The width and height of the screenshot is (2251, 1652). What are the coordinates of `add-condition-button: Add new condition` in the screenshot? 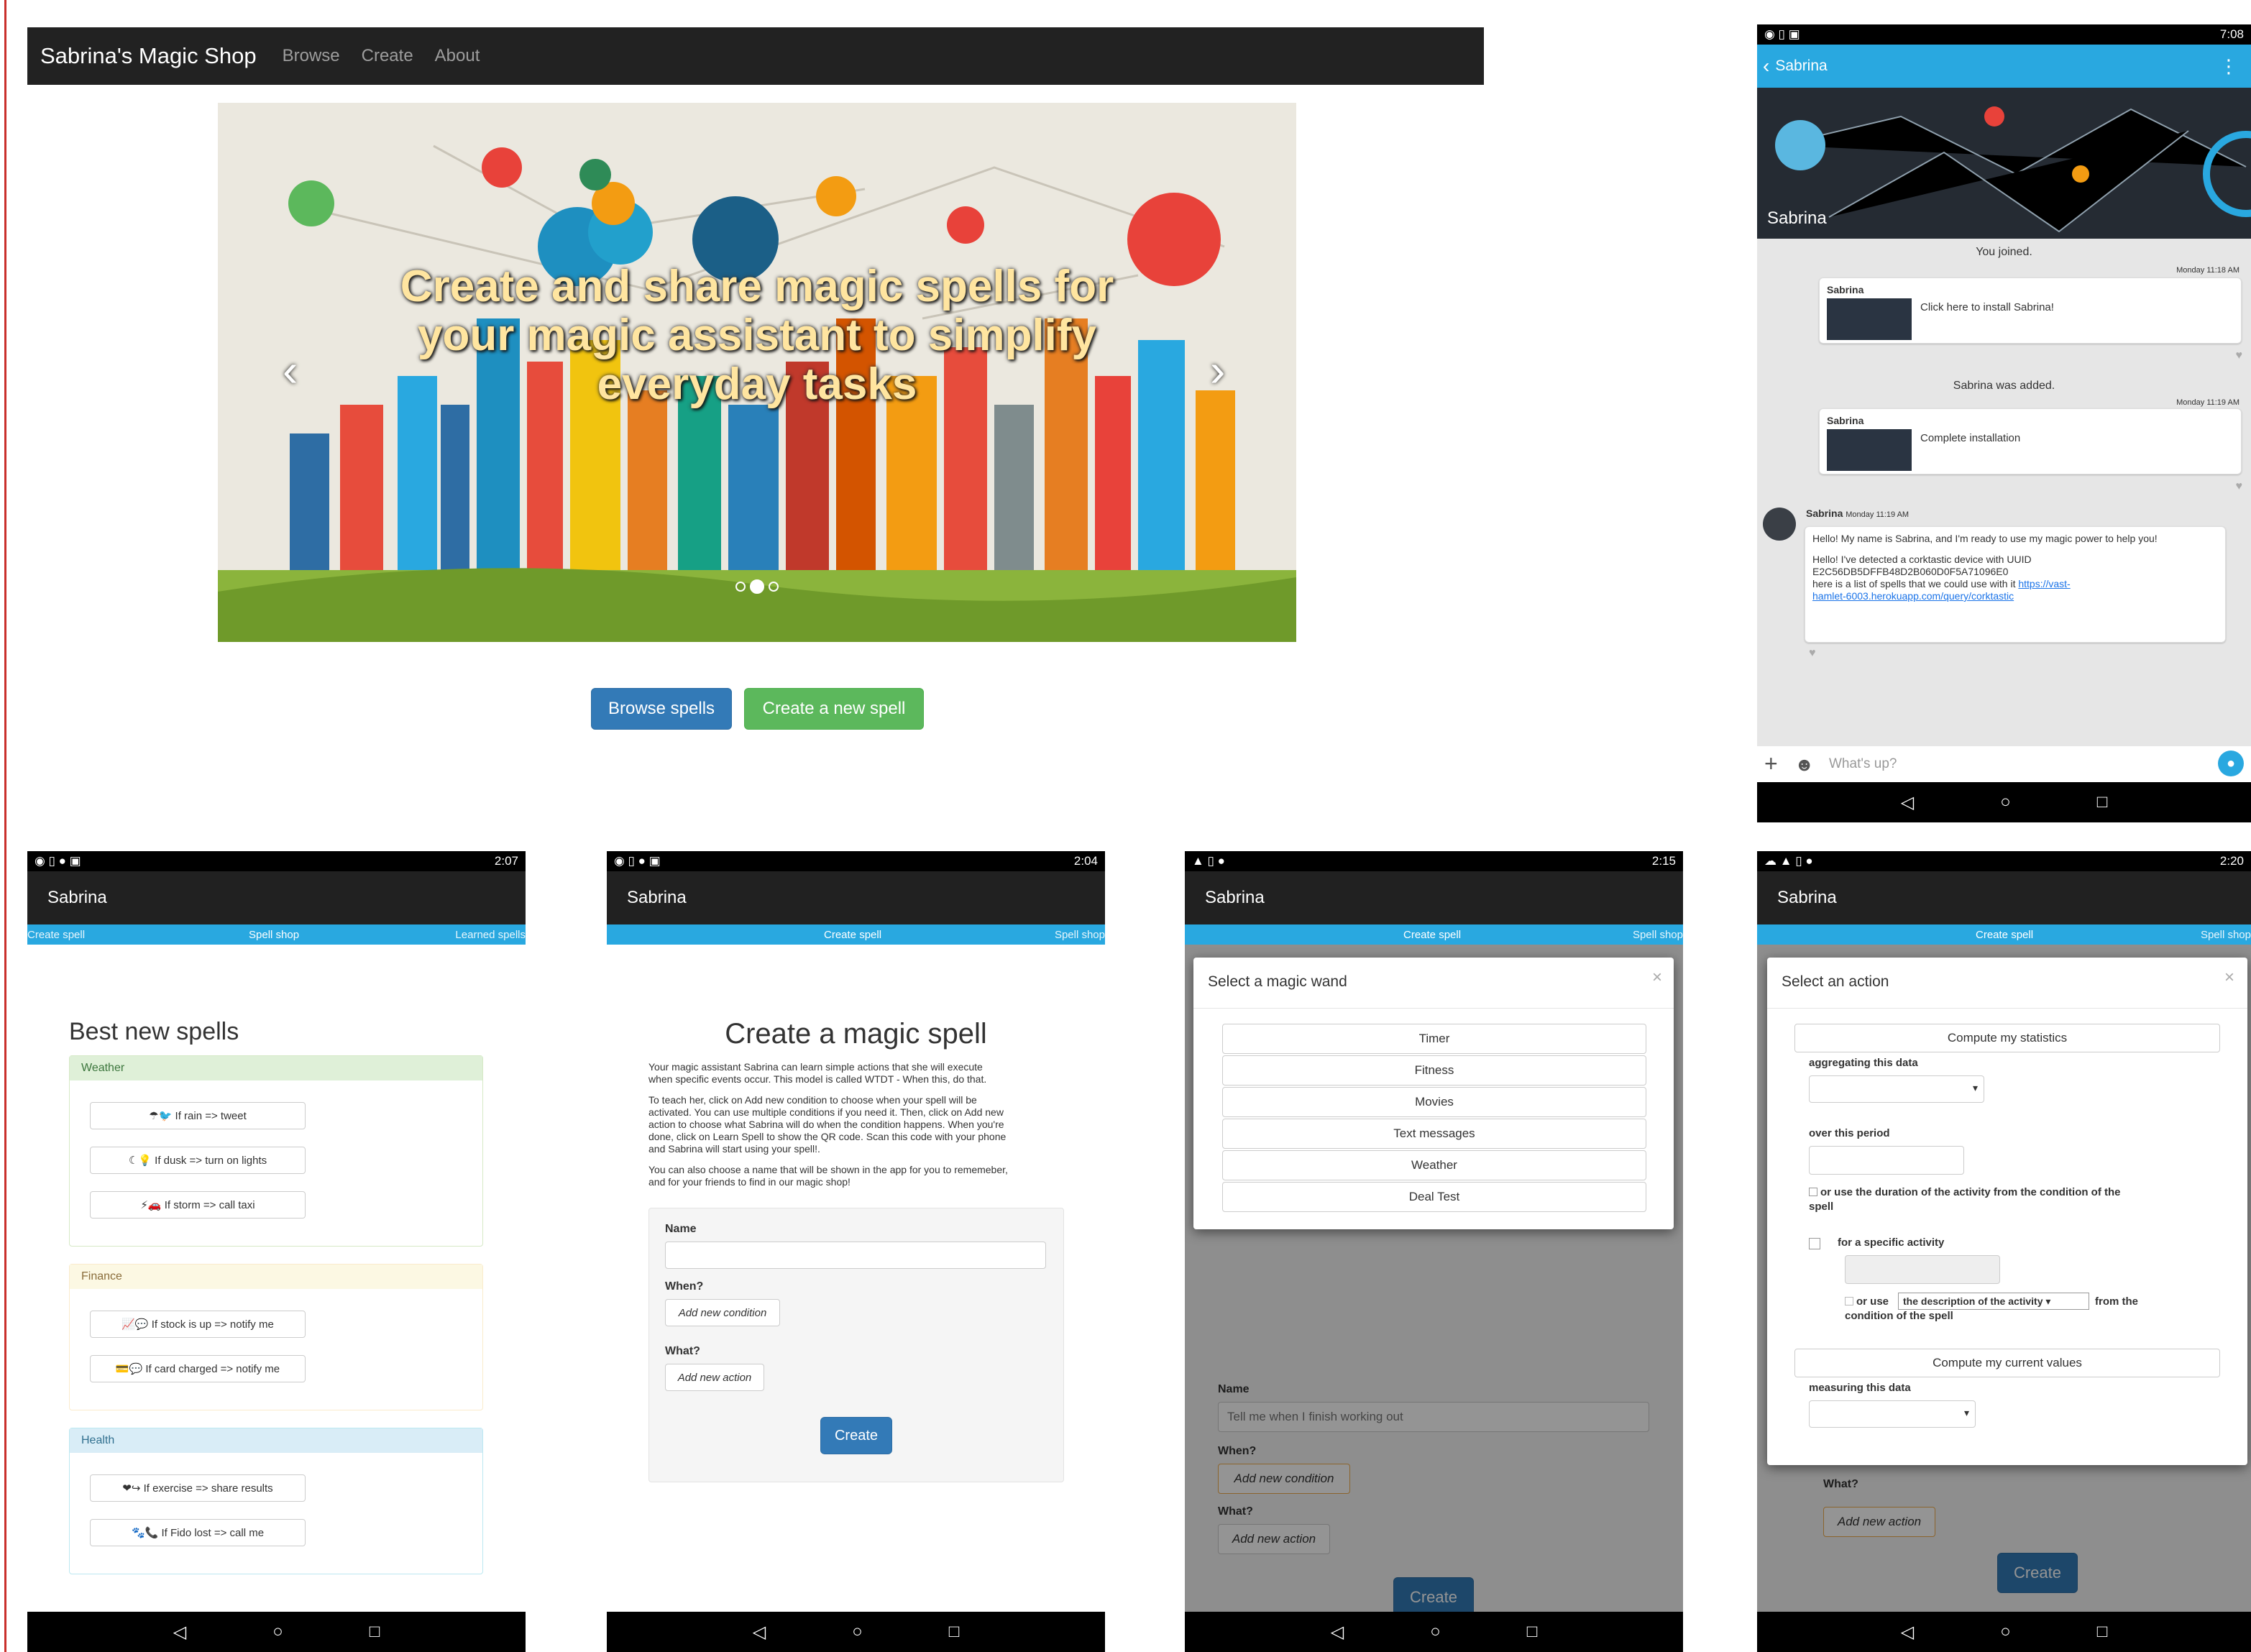 It's located at (722, 1312).